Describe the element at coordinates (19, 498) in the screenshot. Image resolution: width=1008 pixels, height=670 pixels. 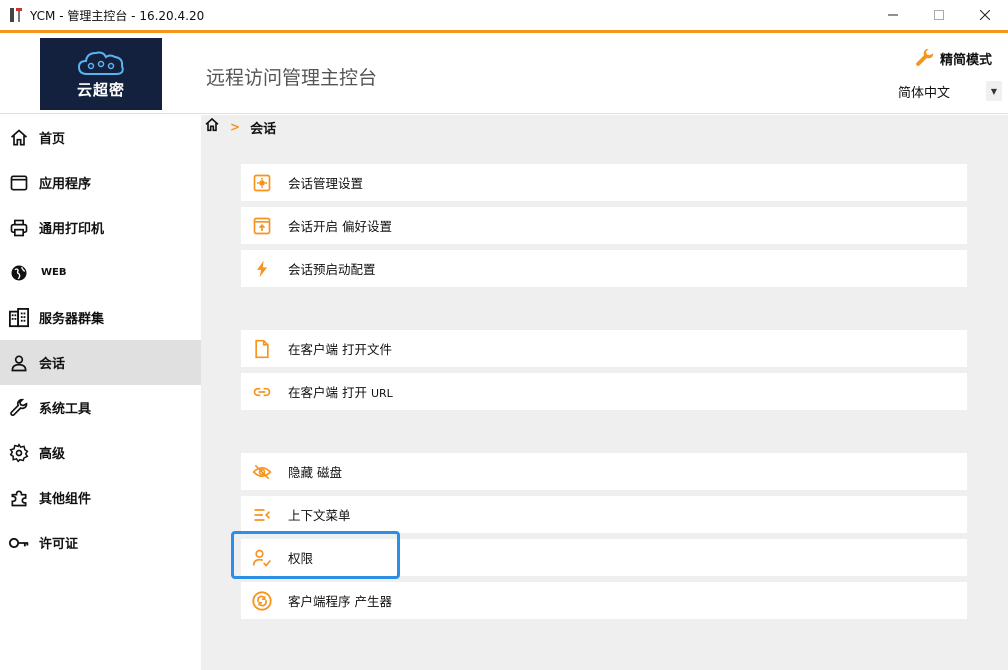
I see `puzzle-icon` at that location.